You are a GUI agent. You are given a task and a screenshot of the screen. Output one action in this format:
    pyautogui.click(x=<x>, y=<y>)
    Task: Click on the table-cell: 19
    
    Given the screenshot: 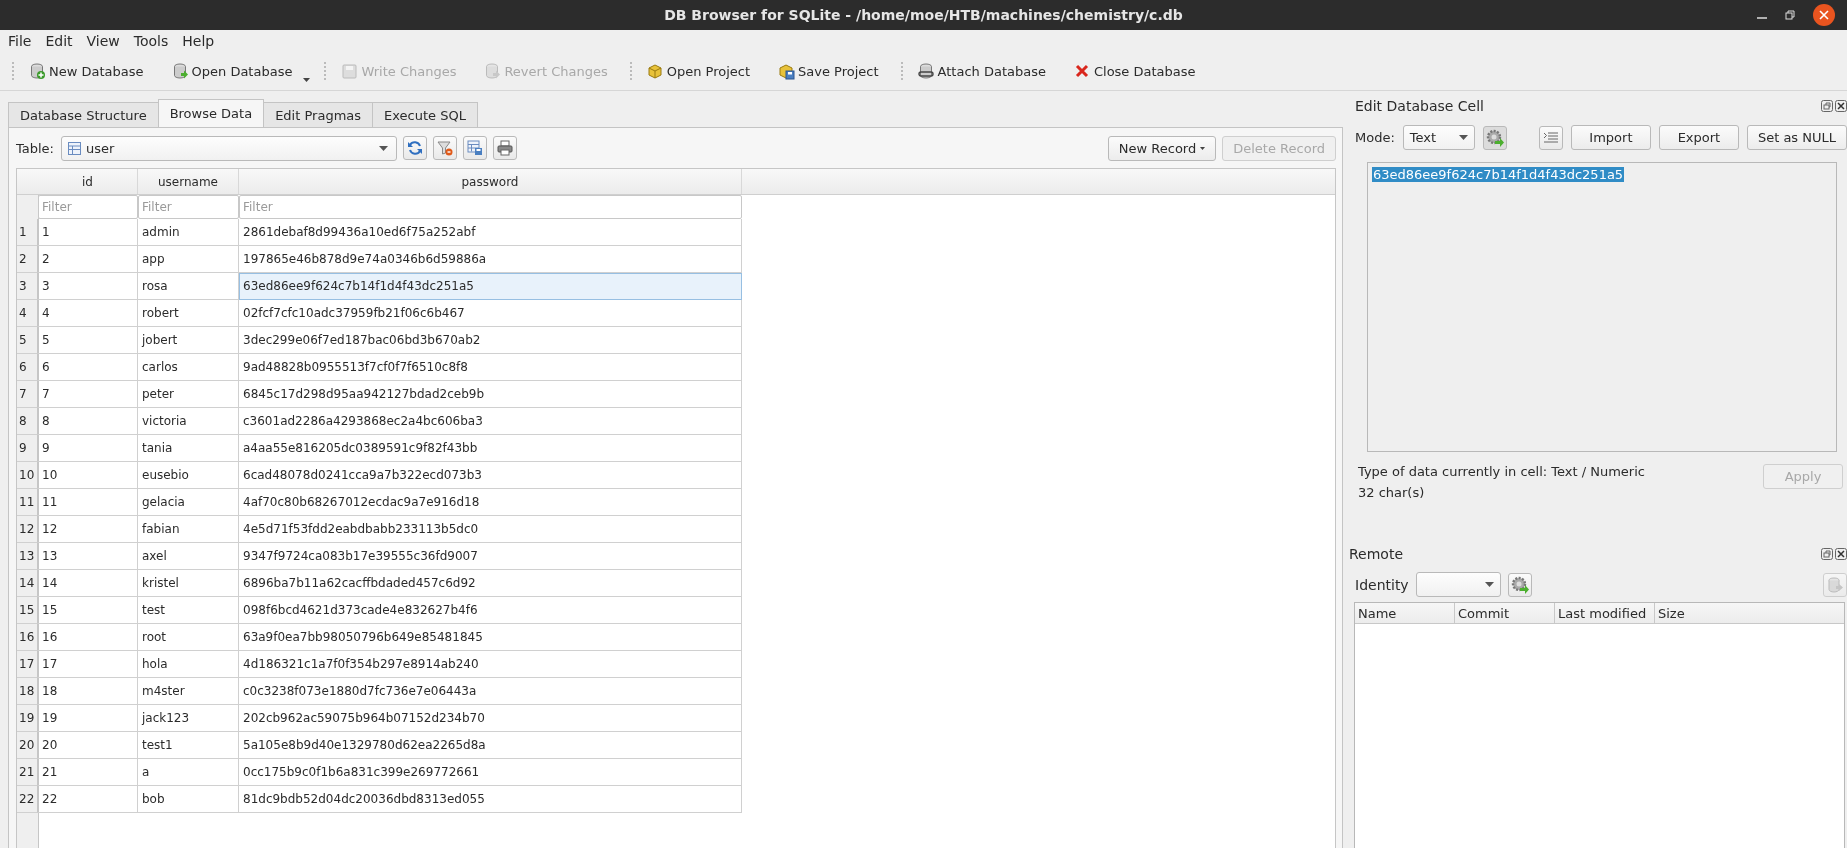 What is the action you would take?
    pyautogui.click(x=88, y=718)
    